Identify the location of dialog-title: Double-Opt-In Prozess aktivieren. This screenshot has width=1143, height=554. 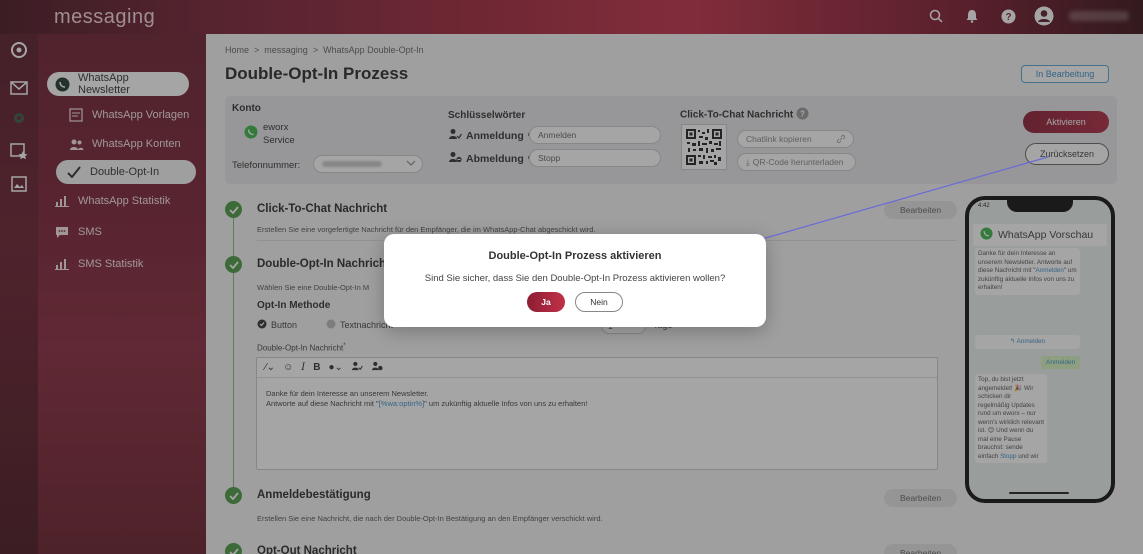
(575, 256).